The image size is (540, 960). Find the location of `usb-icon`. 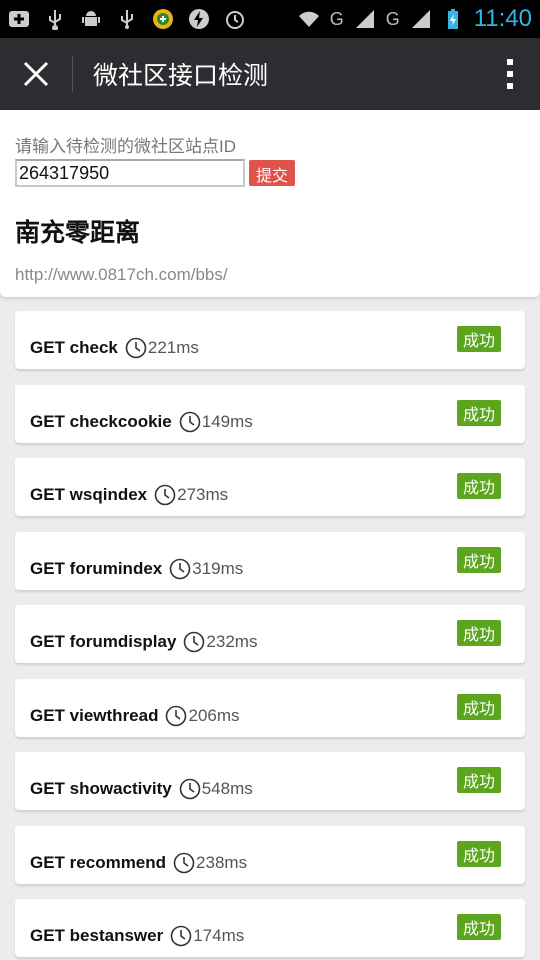

usb-icon is located at coordinates (55, 19).